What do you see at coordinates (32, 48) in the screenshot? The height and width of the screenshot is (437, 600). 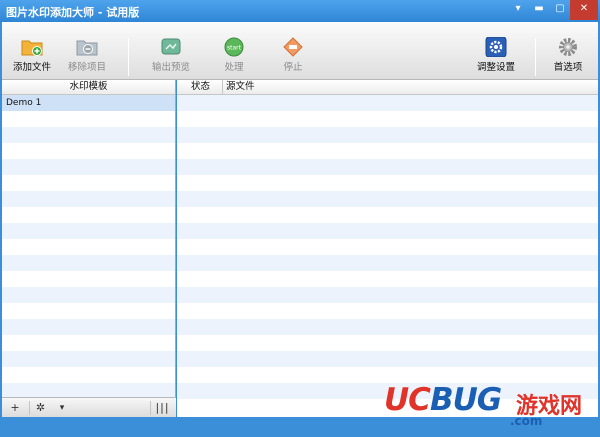 I see `folder-add-icon` at bounding box center [32, 48].